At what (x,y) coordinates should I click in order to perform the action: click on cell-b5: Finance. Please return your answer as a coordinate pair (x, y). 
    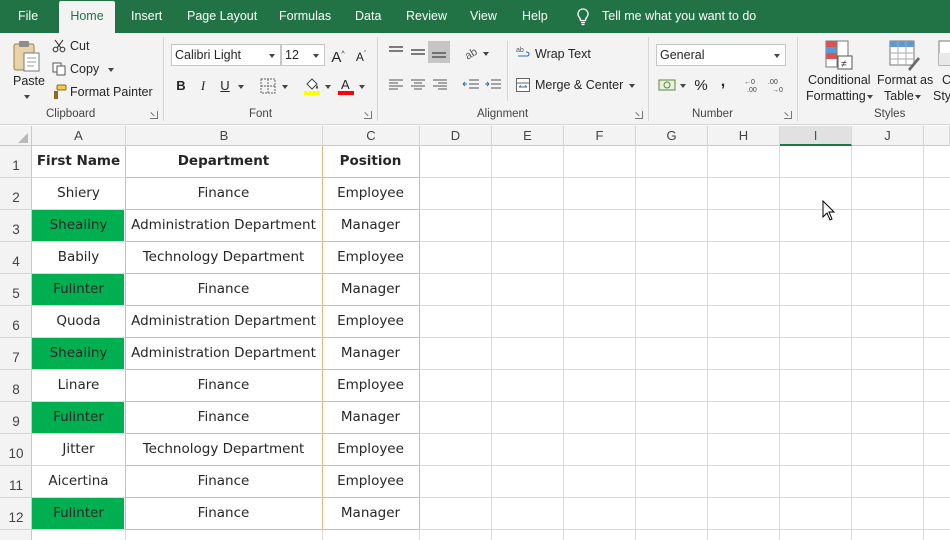
    Looking at the image, I should click on (223, 289).